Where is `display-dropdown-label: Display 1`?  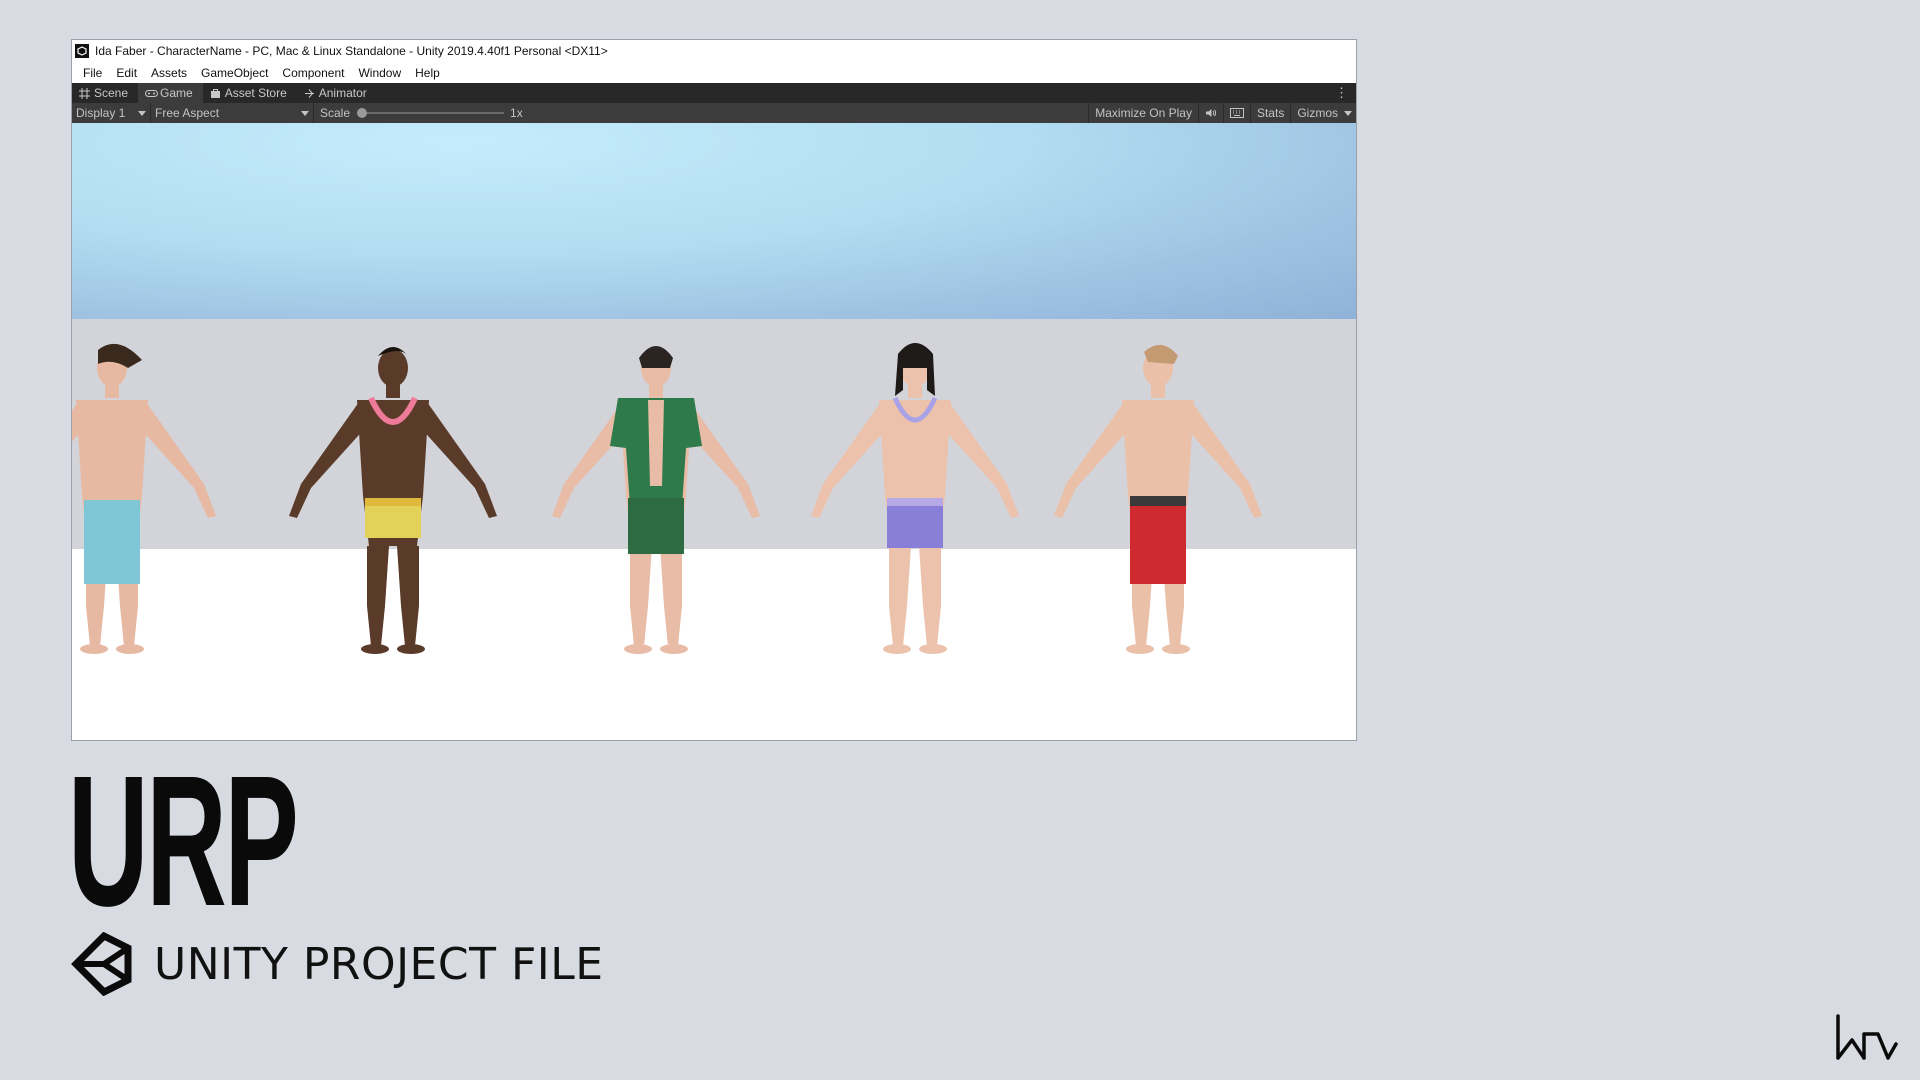
display-dropdown-label: Display 1 is located at coordinates (101, 113).